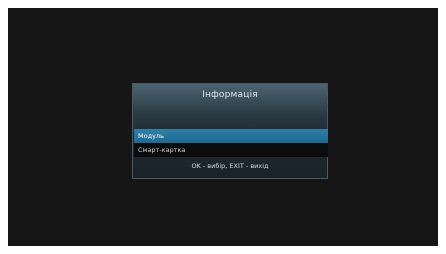 Image resolution: width=446 pixels, height=254 pixels. Describe the element at coordinates (230, 166) in the screenshot. I see `key-hint: OK - вибір, EXIT - вихід` at that location.